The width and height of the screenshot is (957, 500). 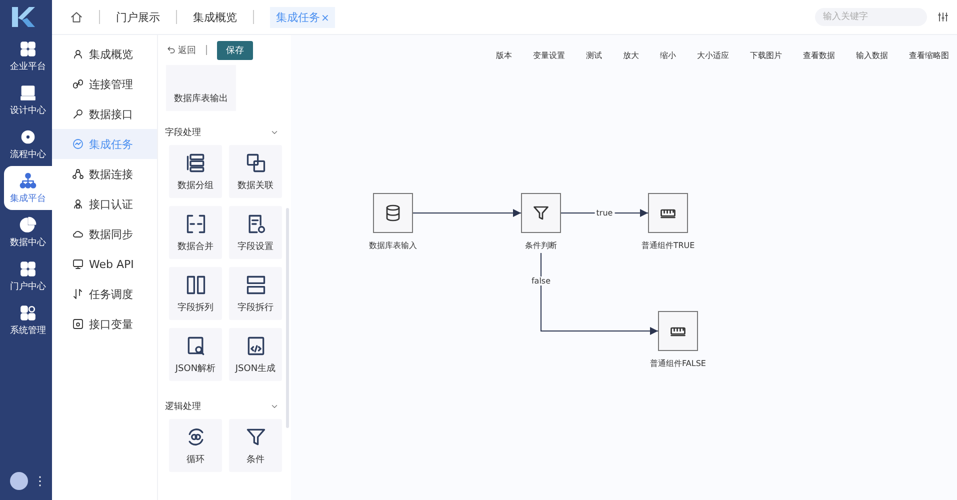 I want to click on menu-item: 数据连接, so click(x=104, y=174).